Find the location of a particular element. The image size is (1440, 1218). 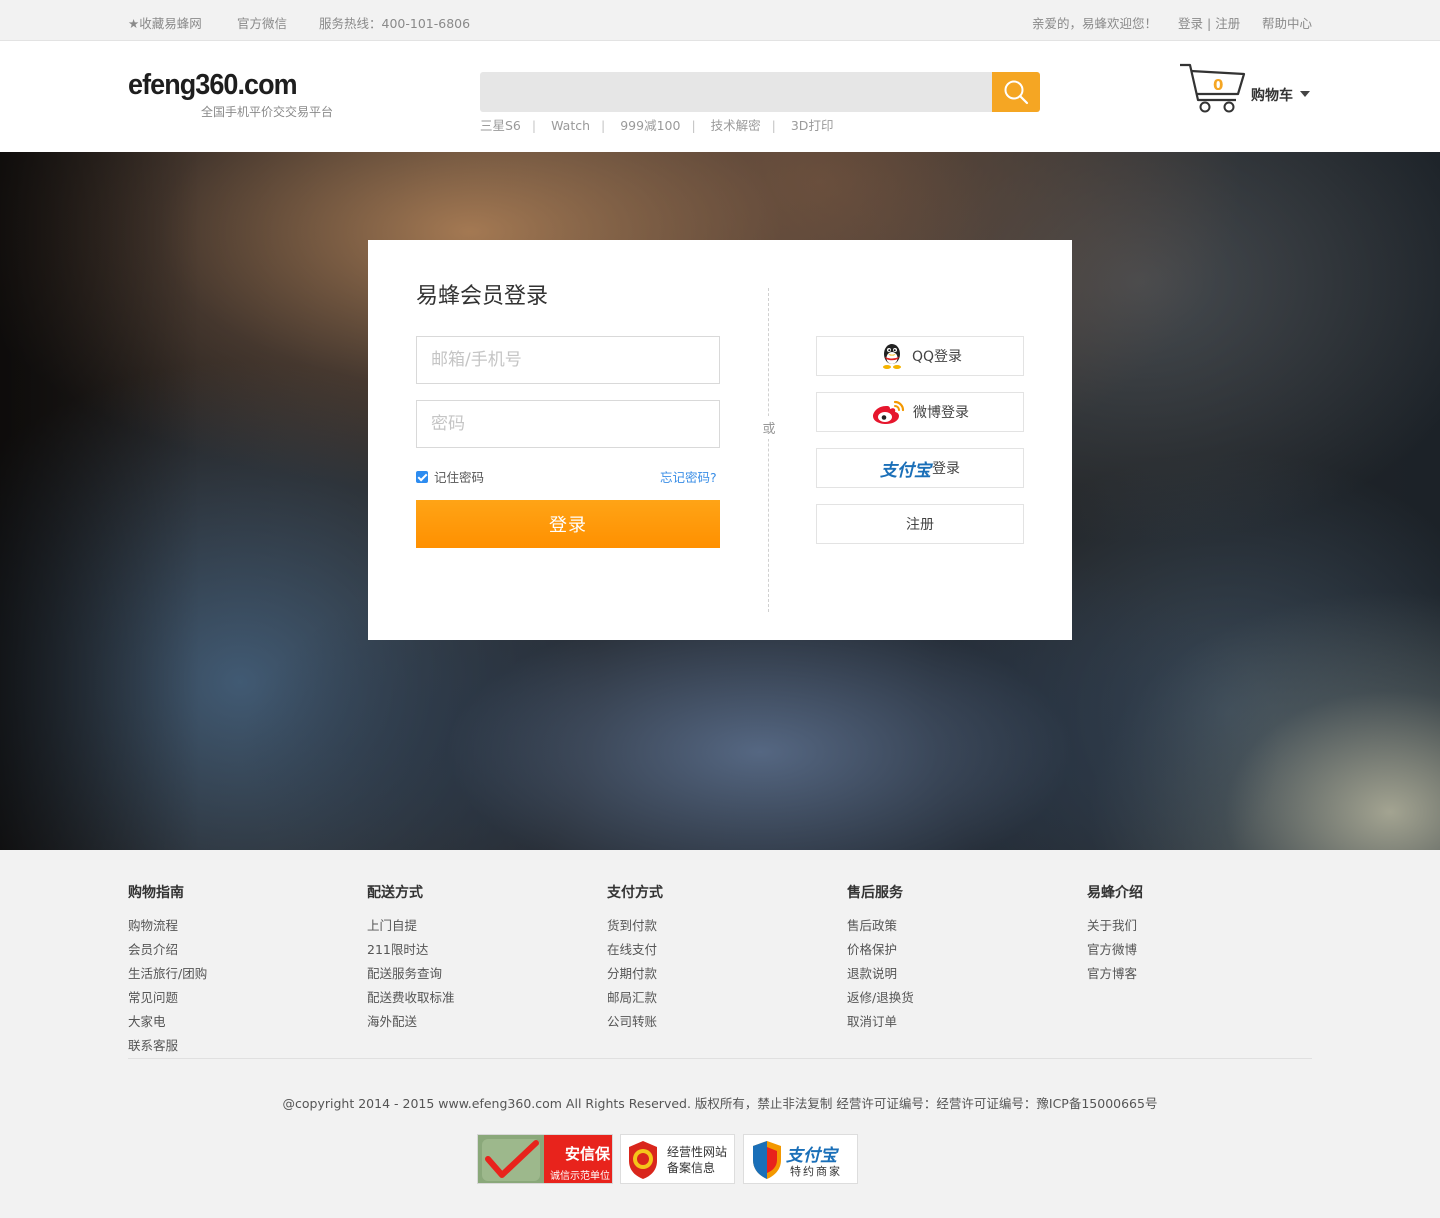

hotword: 三星S6 is located at coordinates (500, 125).